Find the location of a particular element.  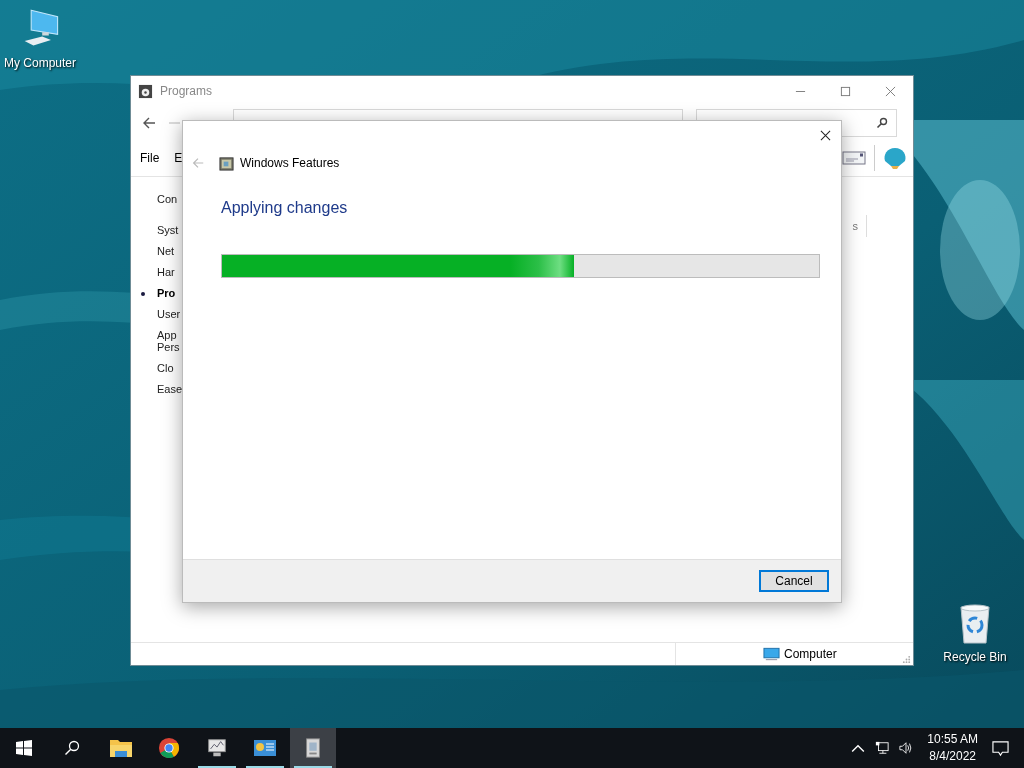

taskbar-app is located at coordinates (313, 748).